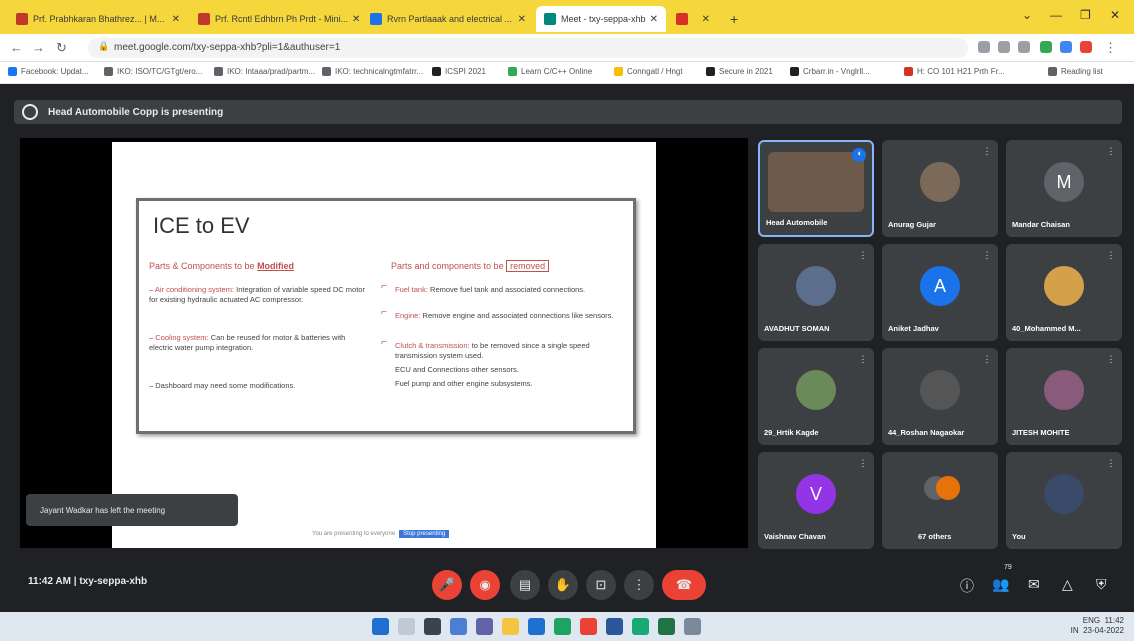 Image resolution: width=1134 pixels, height=641 pixels. I want to click on language-indicator: ENG, so click(1091, 620).